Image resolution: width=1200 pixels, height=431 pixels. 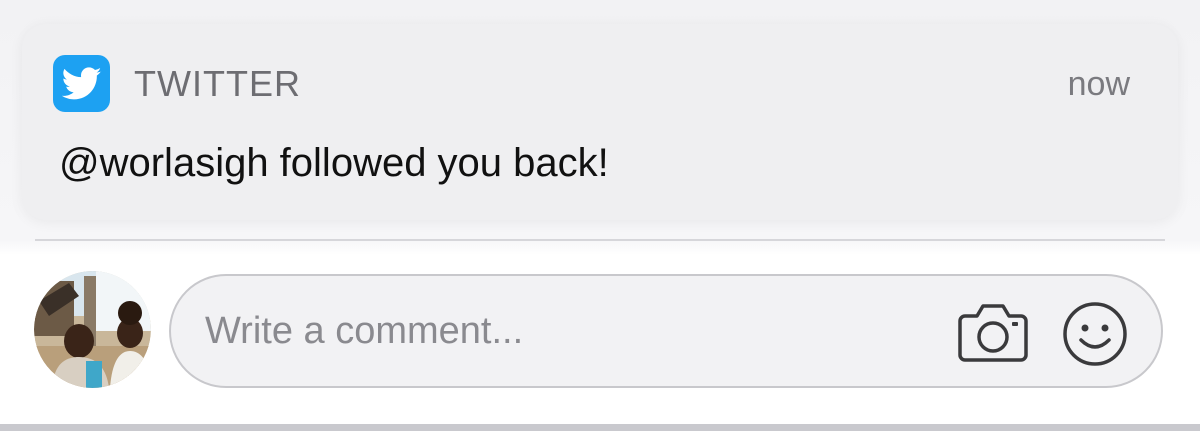 I want to click on app-name: TWITTER, so click(x=217, y=83).